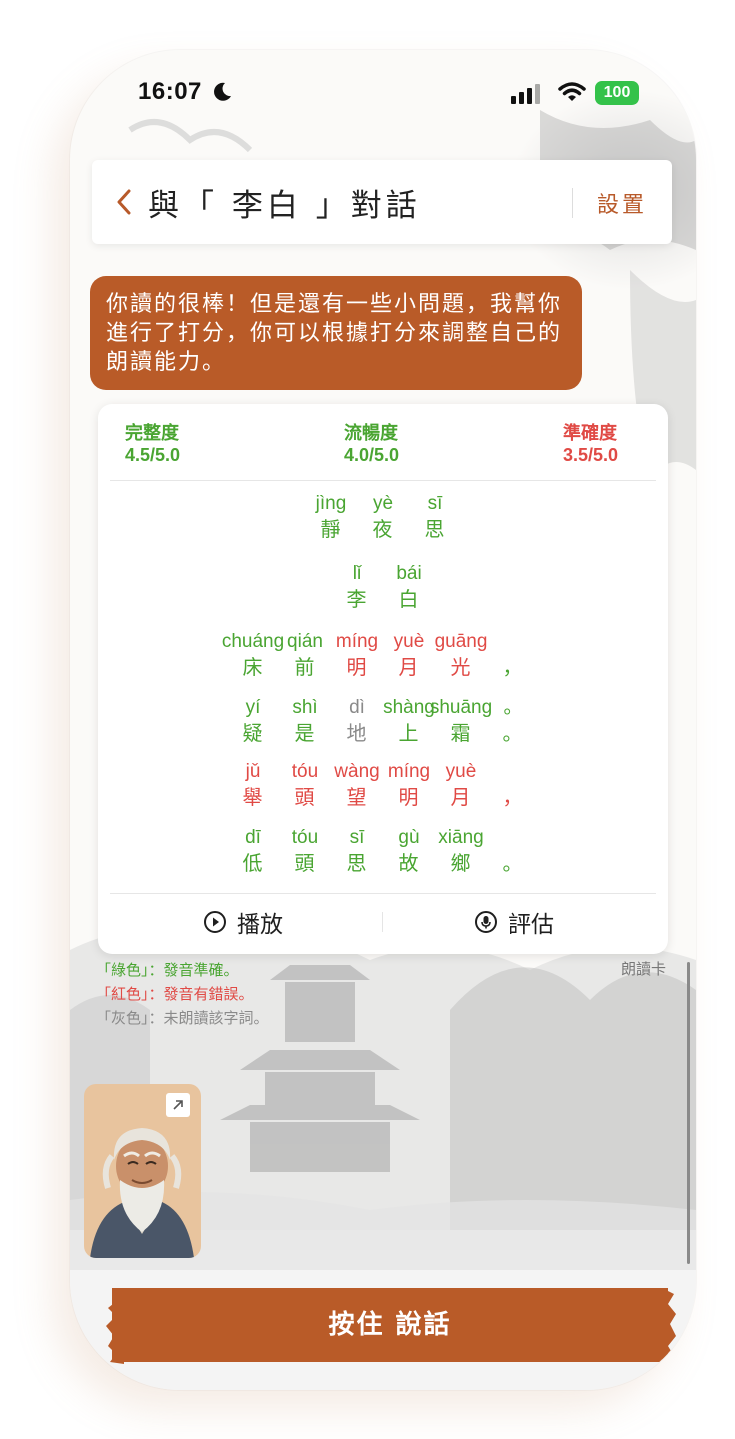  What do you see at coordinates (124, 202) in the screenshot?
I see `back-chevron-icon` at bounding box center [124, 202].